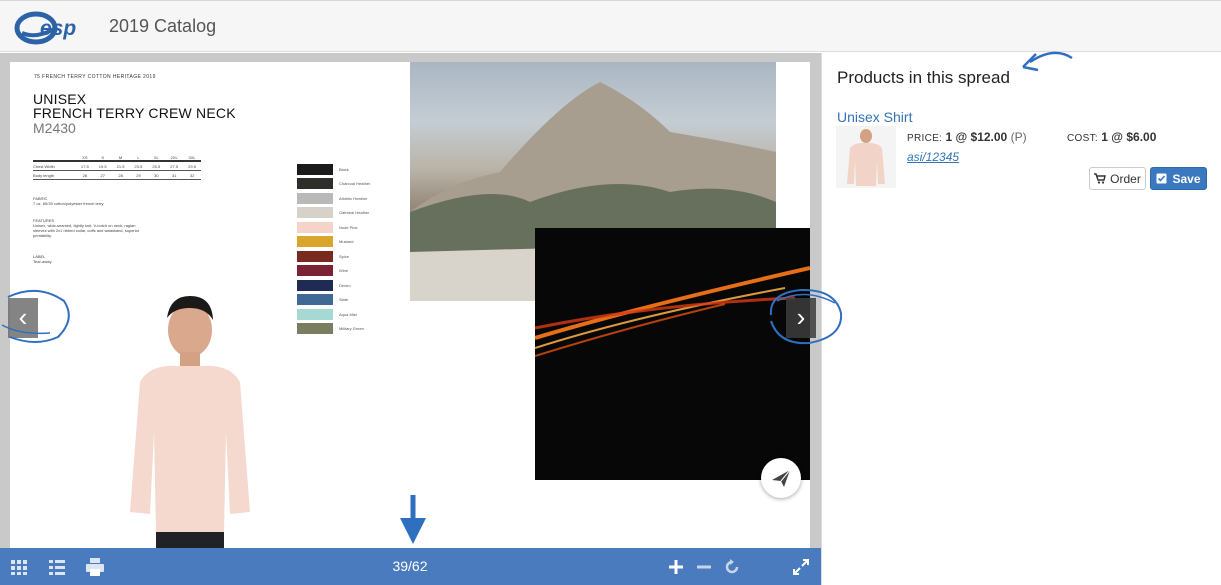 The image size is (1221, 585). Describe the element at coordinates (19, 567) in the screenshot. I see `grid-icon` at that location.